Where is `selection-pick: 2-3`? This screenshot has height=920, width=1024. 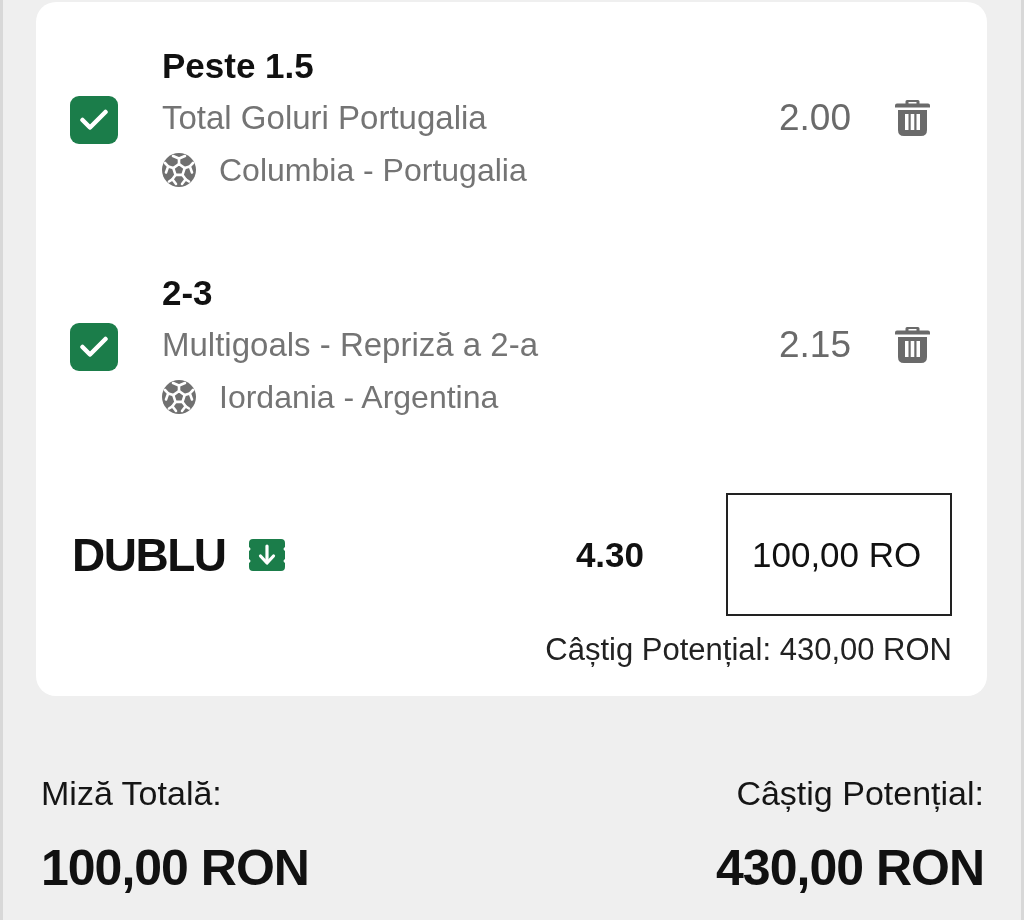 selection-pick: 2-3 is located at coordinates (188, 293).